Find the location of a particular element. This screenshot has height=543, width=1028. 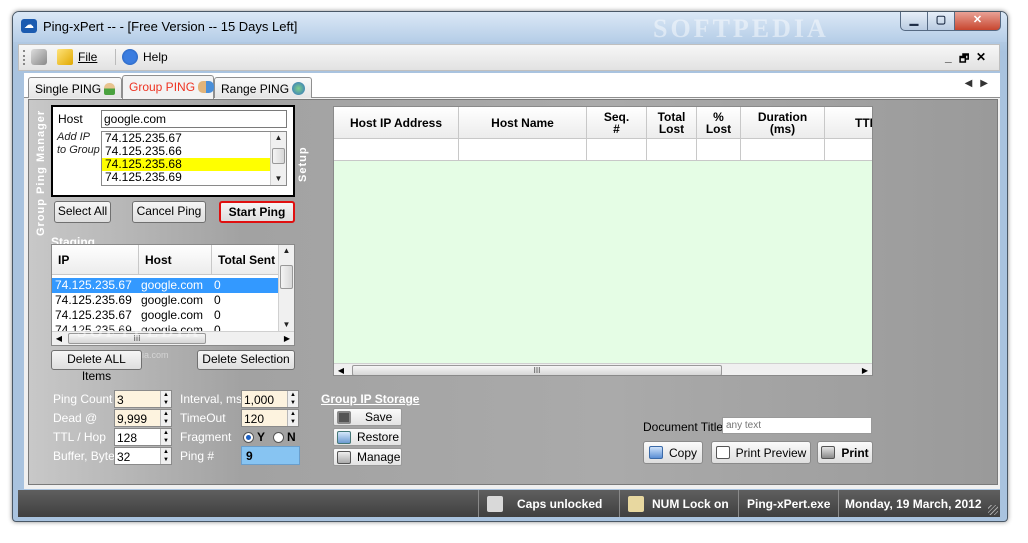

print-button: Print is located at coordinates (845, 452).